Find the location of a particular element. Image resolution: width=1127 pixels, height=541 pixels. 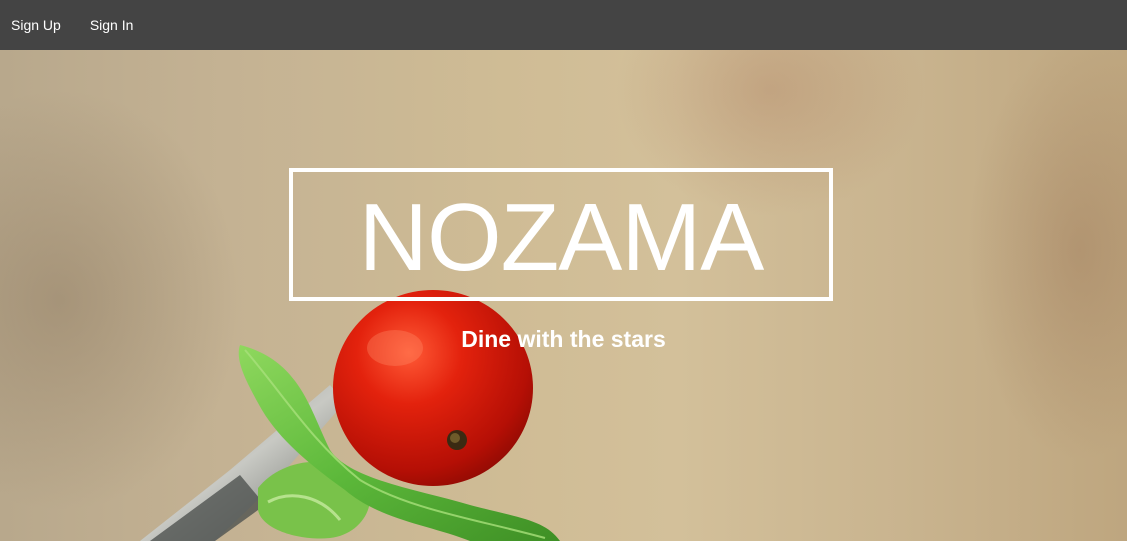

brand-title: NOZAMA is located at coordinates (561, 237).